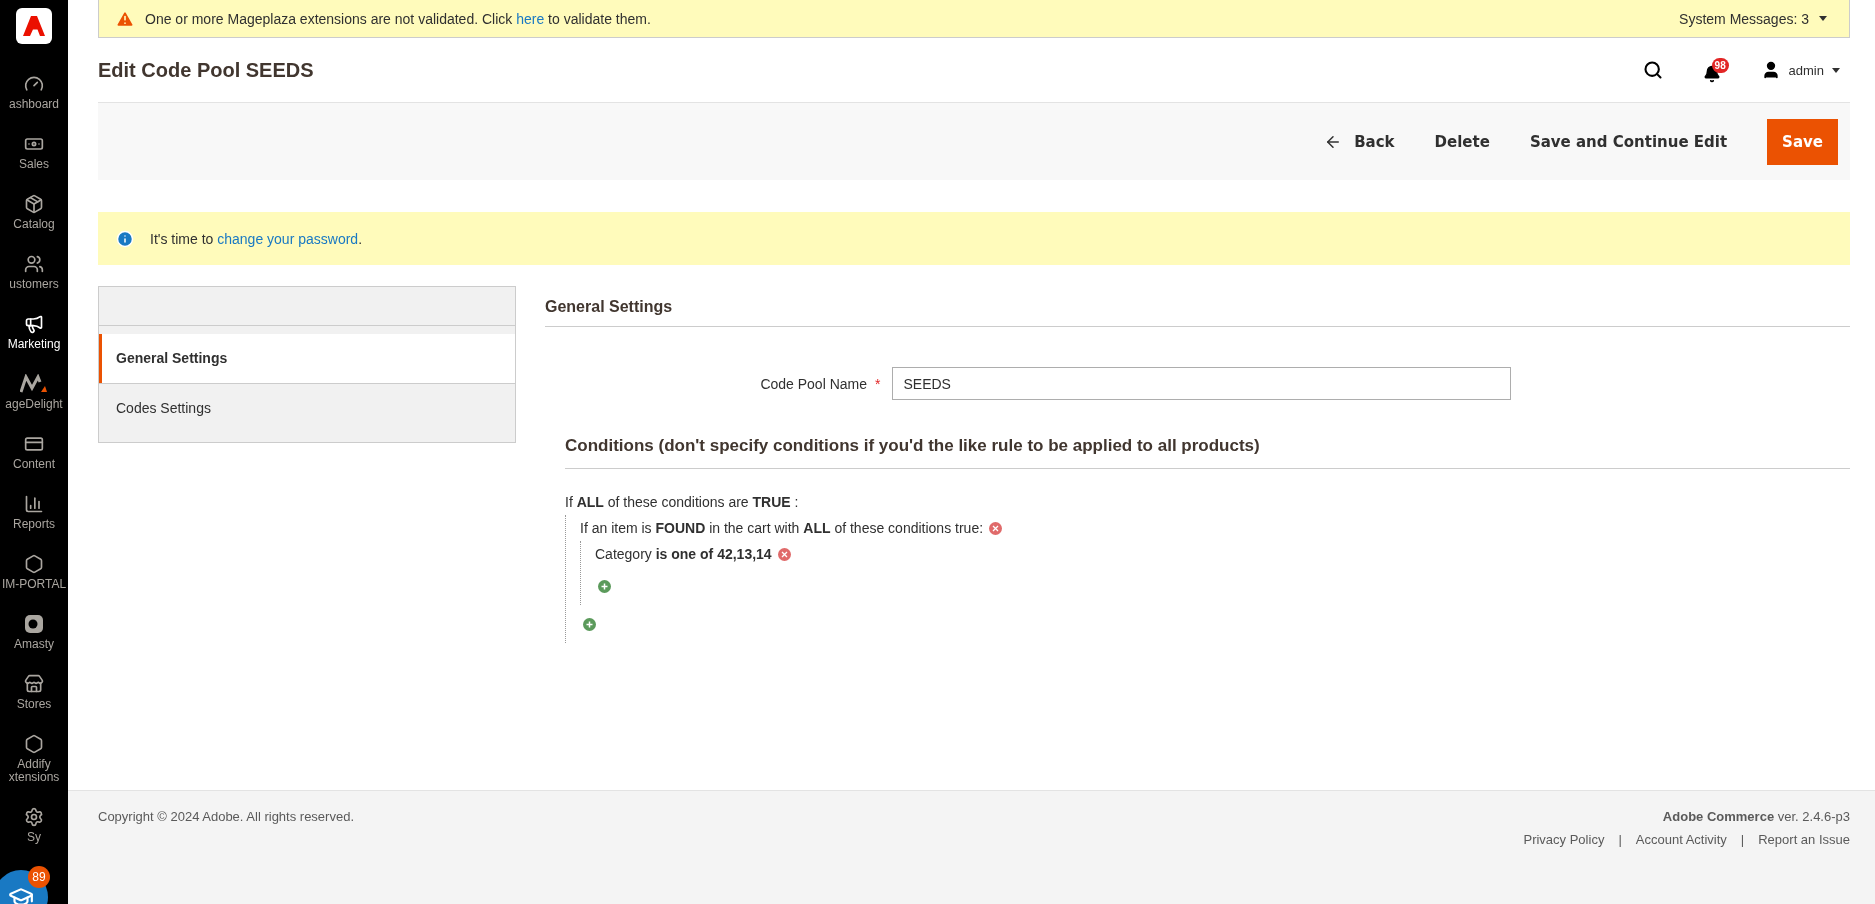  I want to click on logo-icon, so click(34, 26).